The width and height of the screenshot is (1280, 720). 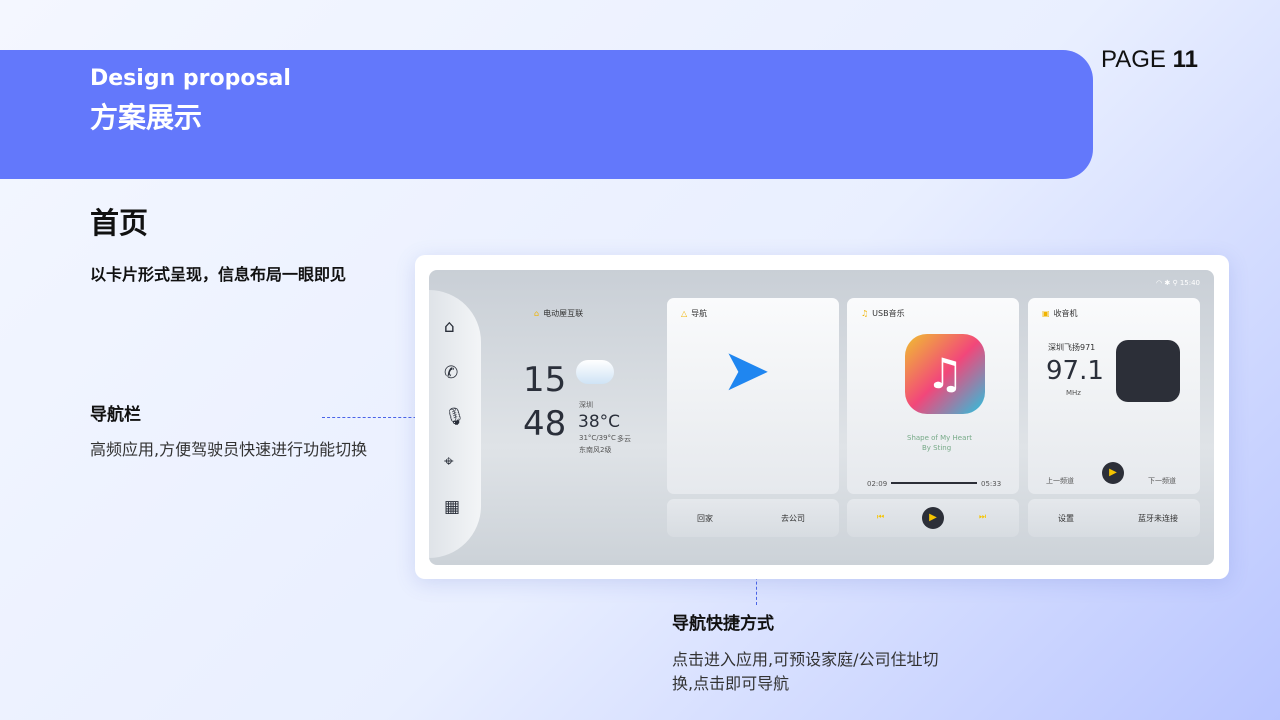 What do you see at coordinates (218, 274) in the screenshot?
I see `section-subtitle: 以卡片形式呈现，信息布局一眼即见` at bounding box center [218, 274].